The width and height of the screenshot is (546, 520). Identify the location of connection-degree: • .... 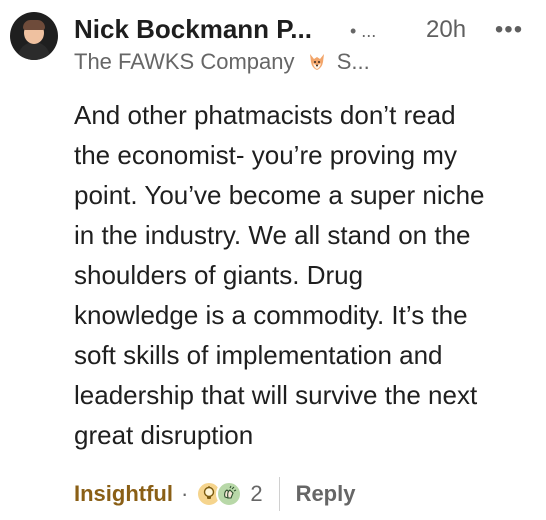
(363, 31).